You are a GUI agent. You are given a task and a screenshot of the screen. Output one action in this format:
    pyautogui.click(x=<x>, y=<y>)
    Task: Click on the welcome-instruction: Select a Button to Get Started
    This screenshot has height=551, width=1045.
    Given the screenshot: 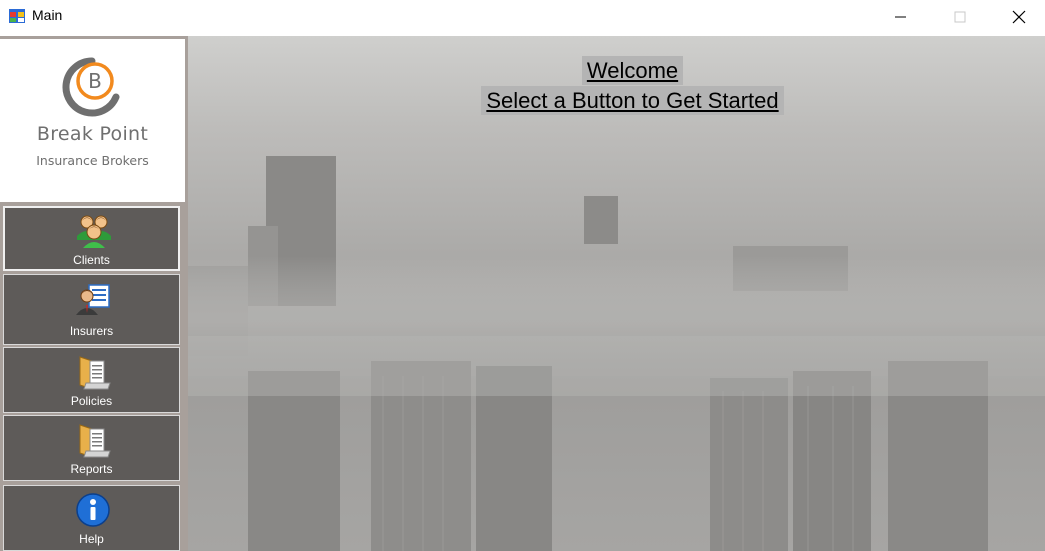 What is the action you would take?
    pyautogui.click(x=632, y=100)
    